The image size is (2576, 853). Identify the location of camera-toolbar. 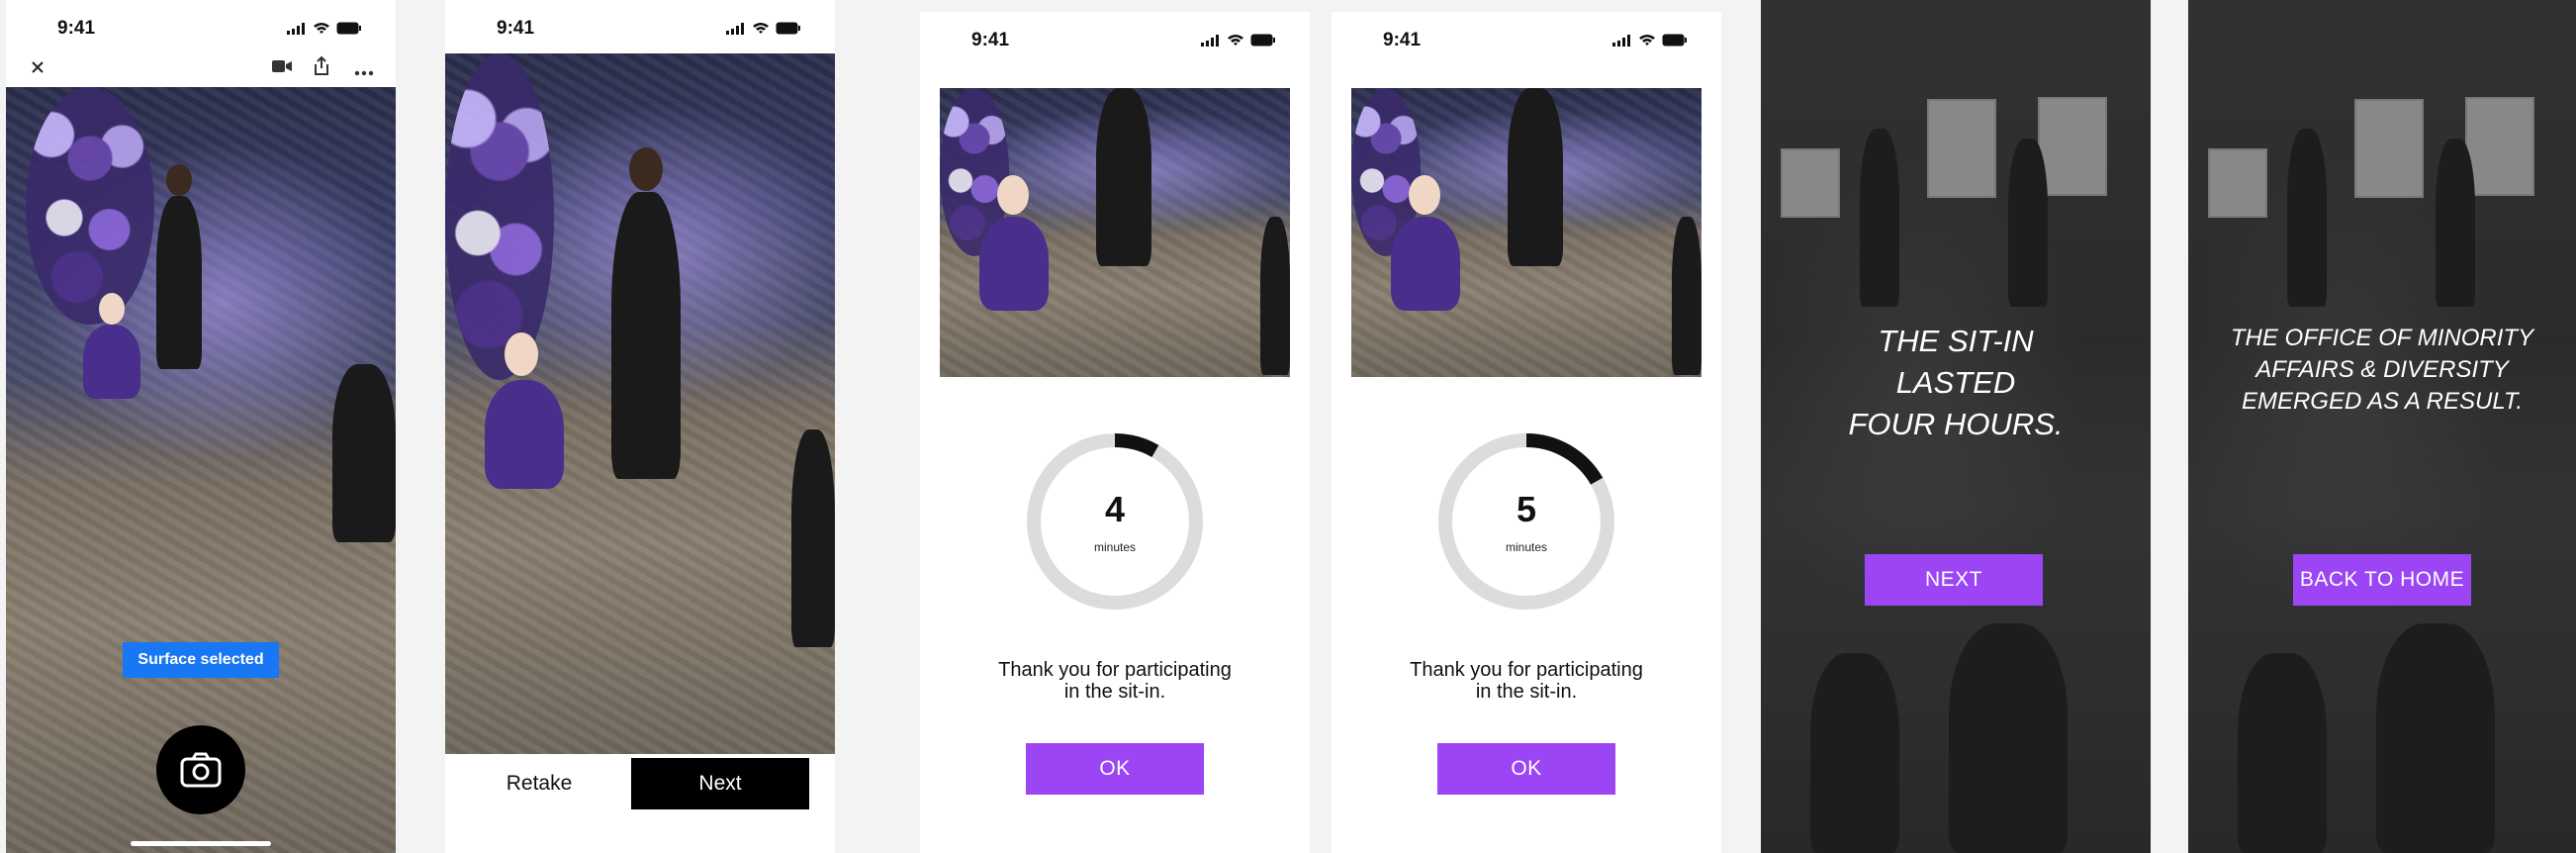
(201, 68).